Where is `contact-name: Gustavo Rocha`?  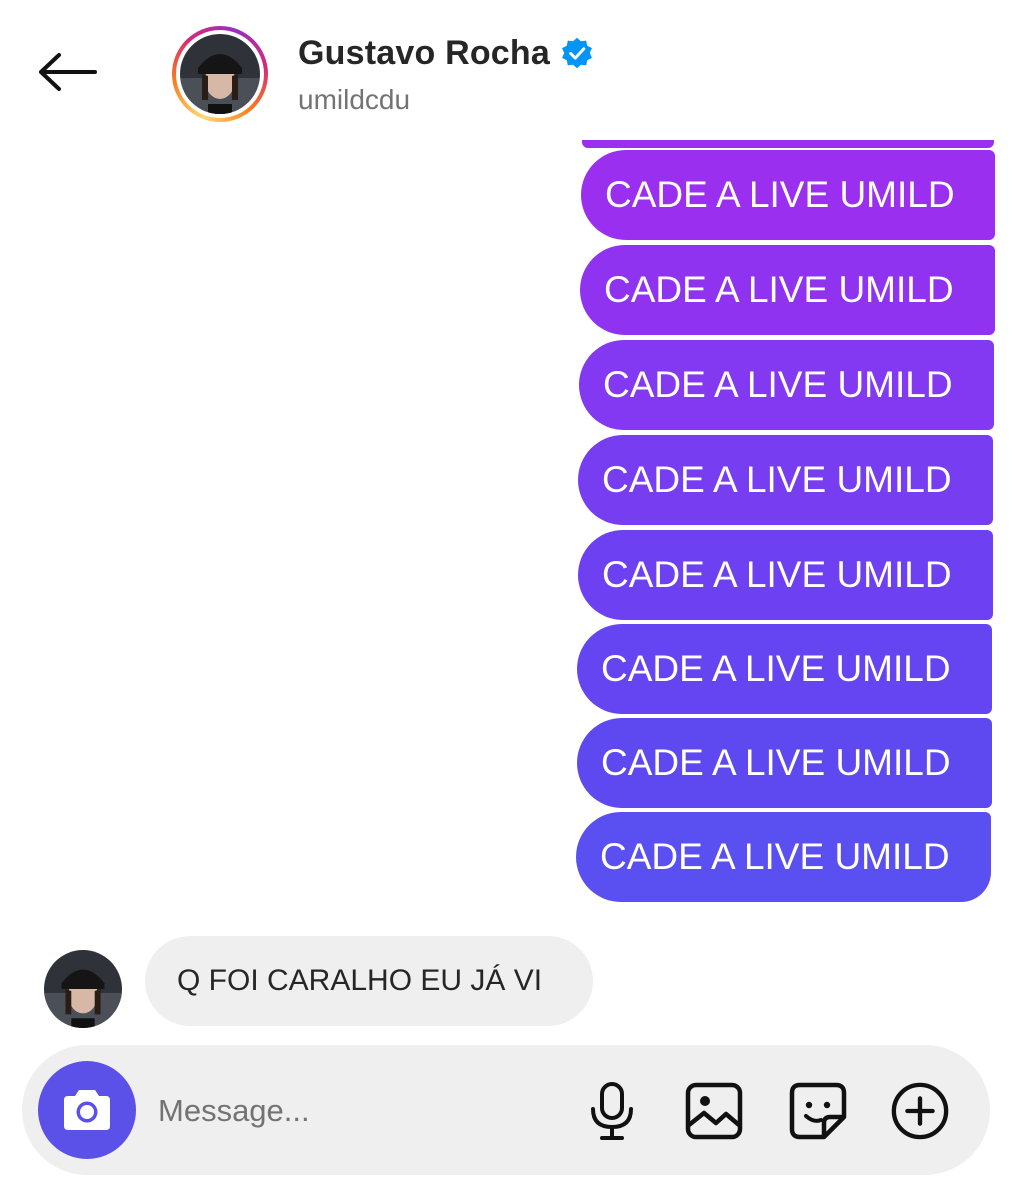
contact-name: Gustavo Rocha is located at coordinates (424, 53).